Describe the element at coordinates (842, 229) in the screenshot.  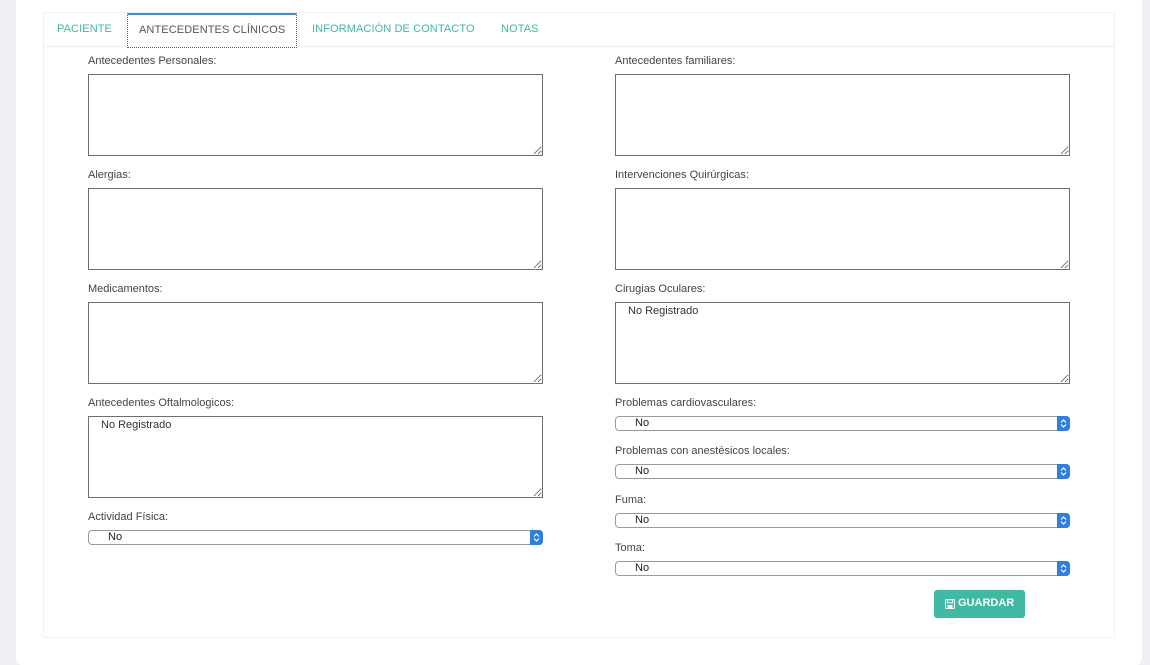
I see `intervenciones-quirurgicas-textarea` at that location.